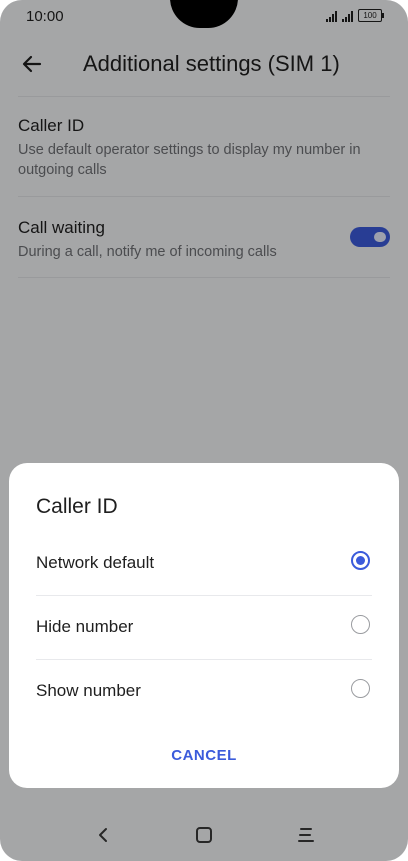 This screenshot has width=408, height=861. I want to click on option-network-default: Network default, so click(204, 563).